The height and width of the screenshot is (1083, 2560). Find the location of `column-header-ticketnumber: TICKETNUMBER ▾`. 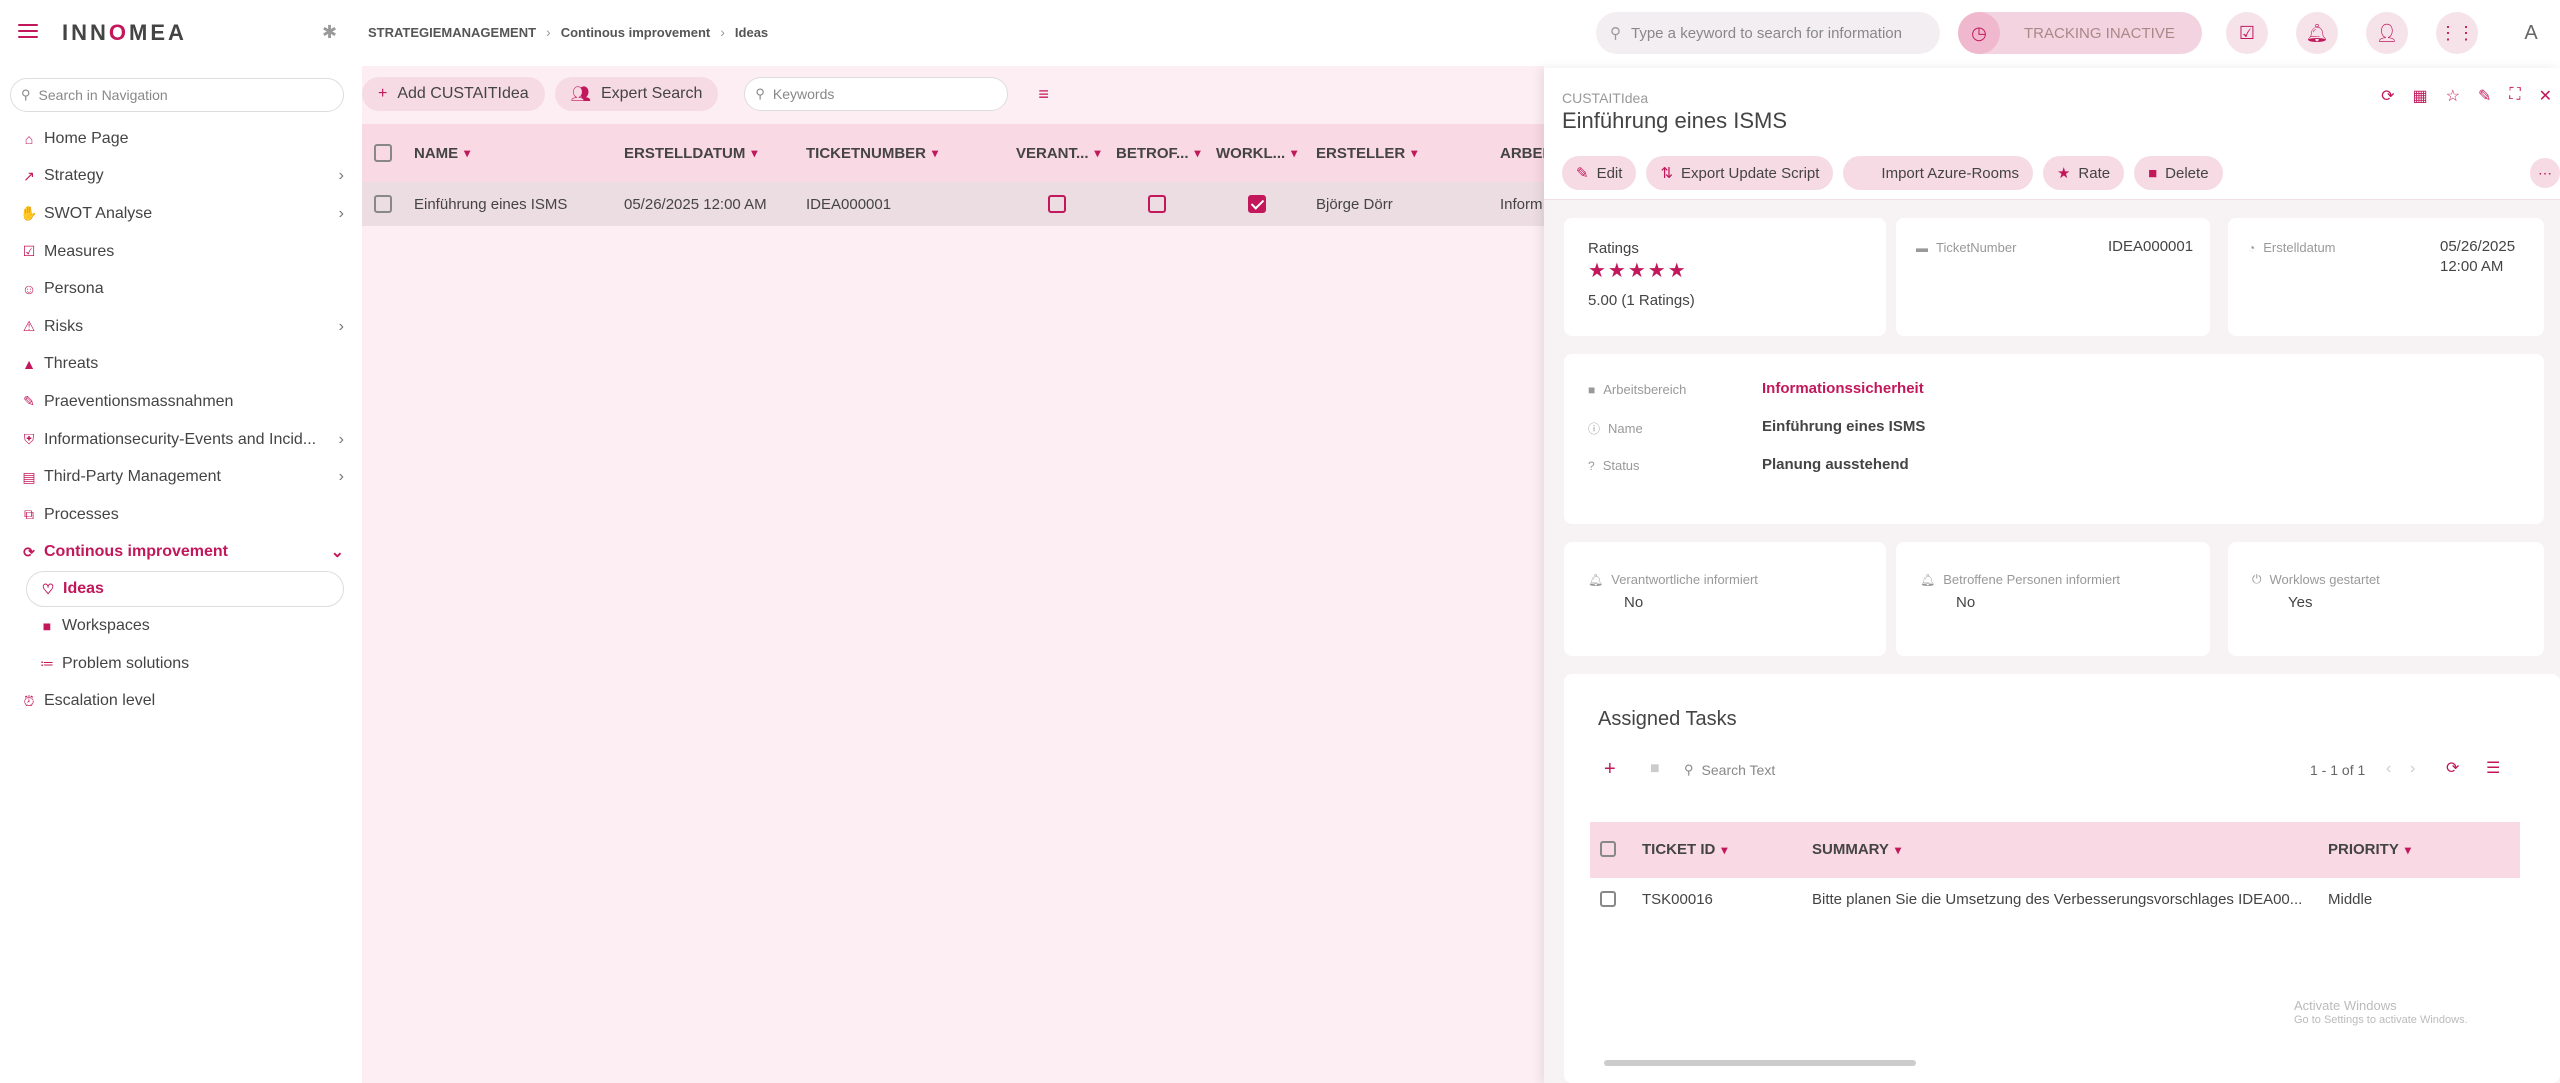

column-header-ticketnumber: TICKETNUMBER ▾ is located at coordinates (872, 153).